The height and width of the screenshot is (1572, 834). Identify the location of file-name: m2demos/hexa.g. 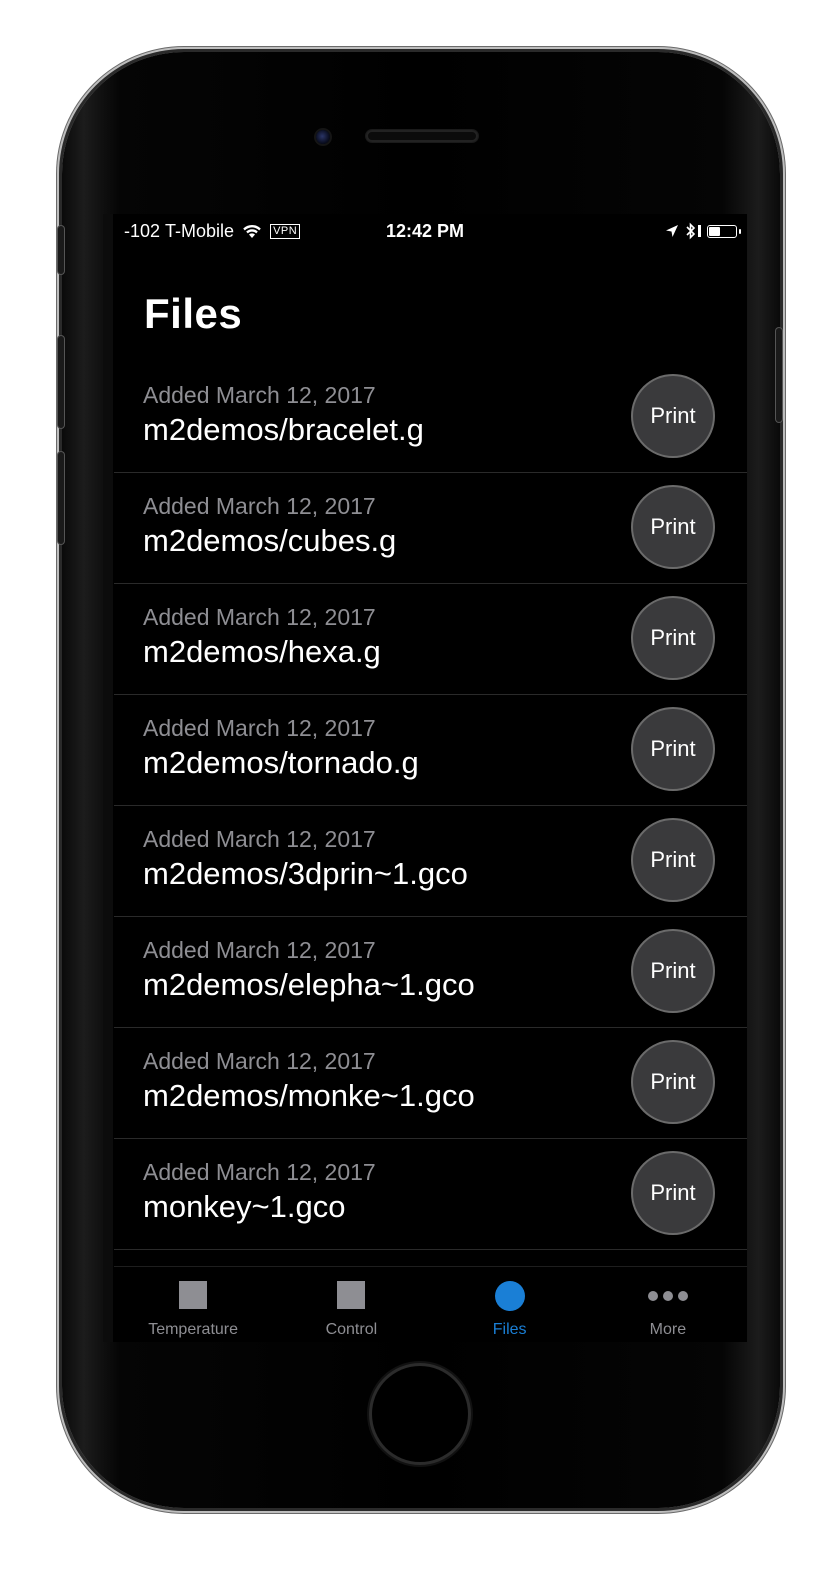
(262, 651).